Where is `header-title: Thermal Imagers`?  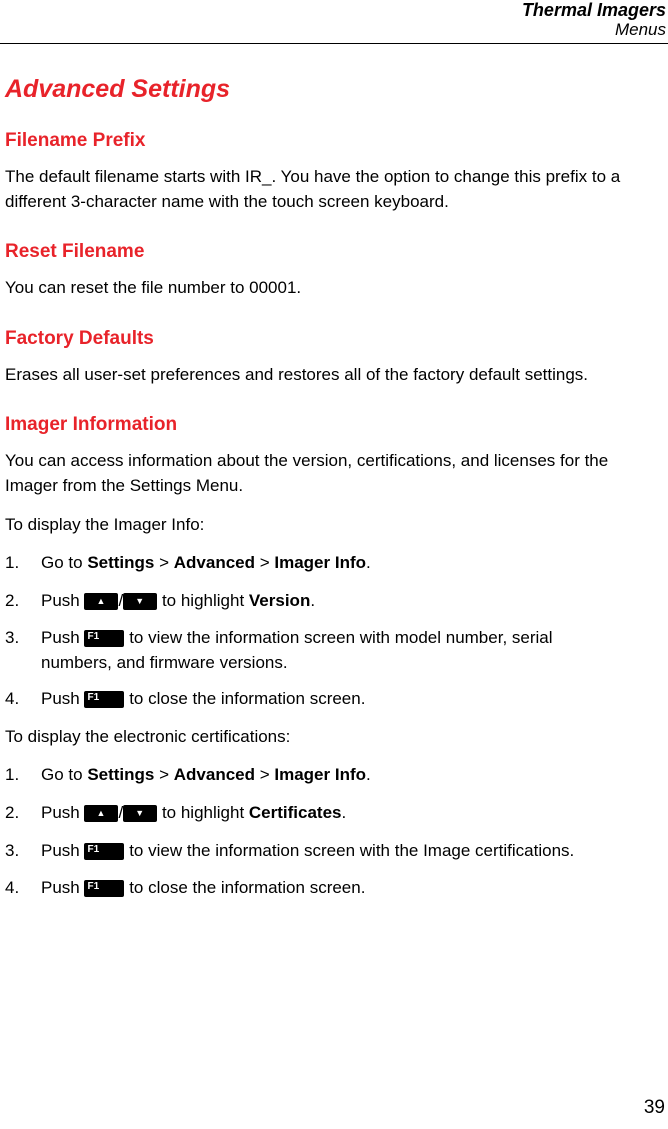
header-title: Thermal Imagers is located at coordinates (593, 10).